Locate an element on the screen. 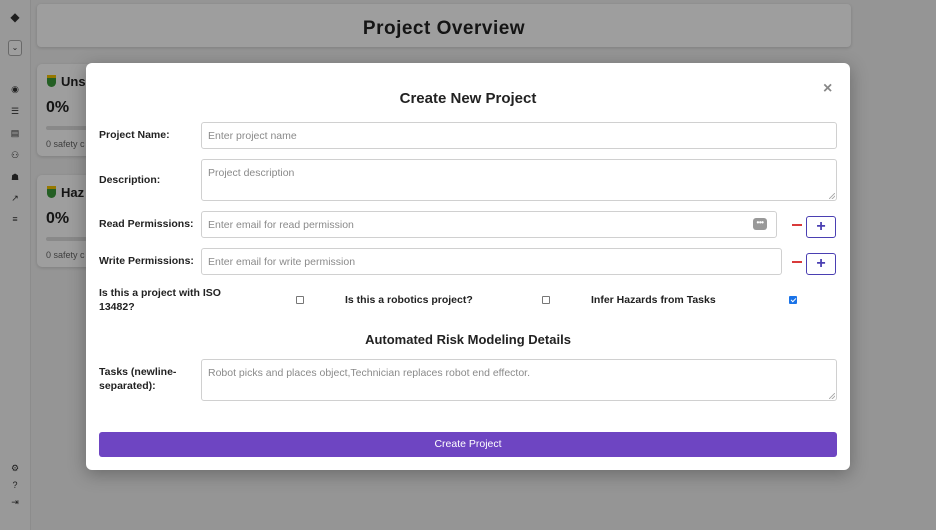  add-read-permission-button: + is located at coordinates (821, 227).